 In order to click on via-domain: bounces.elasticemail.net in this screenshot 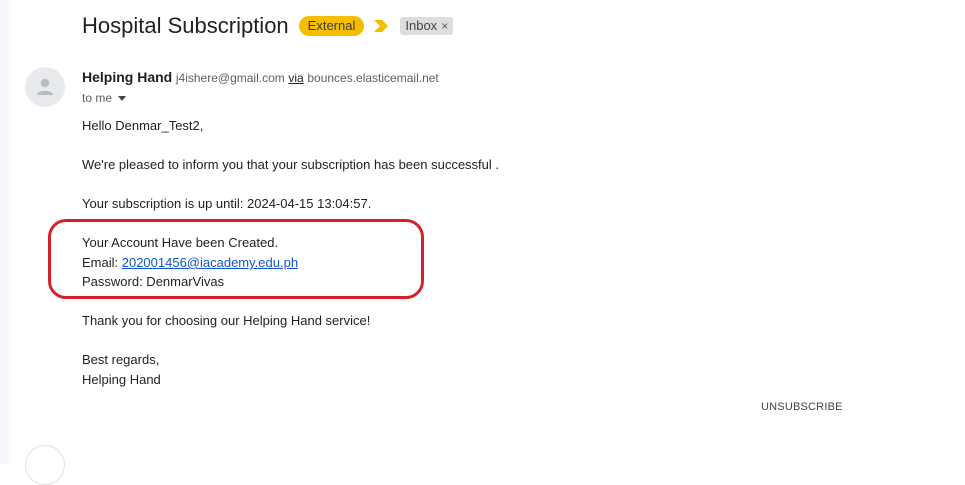, I will do `click(373, 78)`.